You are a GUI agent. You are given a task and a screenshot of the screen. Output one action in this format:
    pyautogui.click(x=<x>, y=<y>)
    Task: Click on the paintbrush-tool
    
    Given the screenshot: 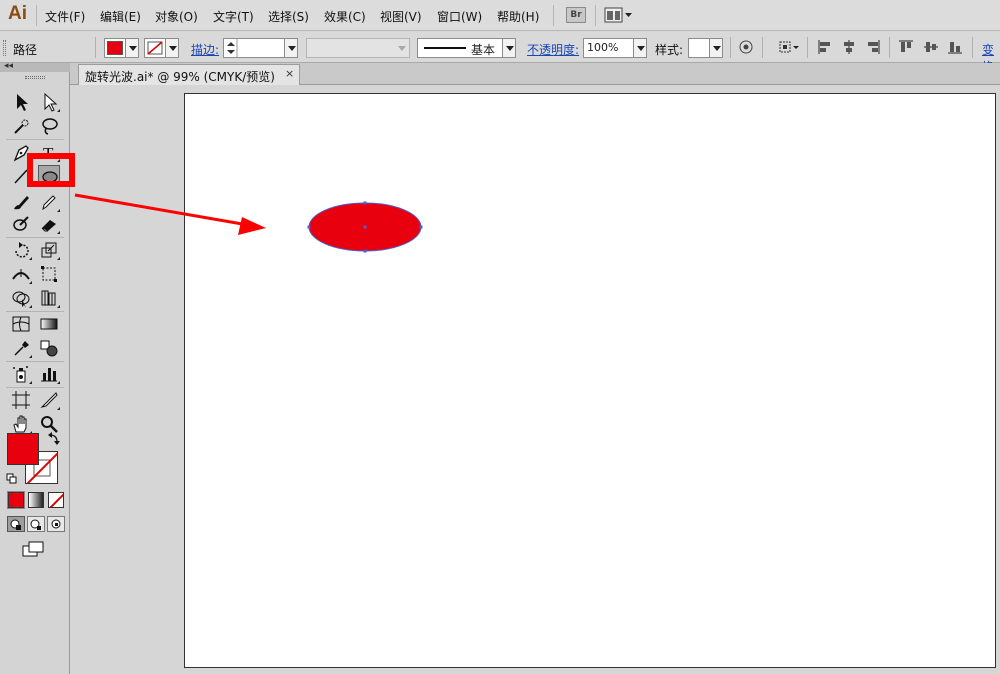 What is the action you would take?
    pyautogui.click(x=21, y=202)
    